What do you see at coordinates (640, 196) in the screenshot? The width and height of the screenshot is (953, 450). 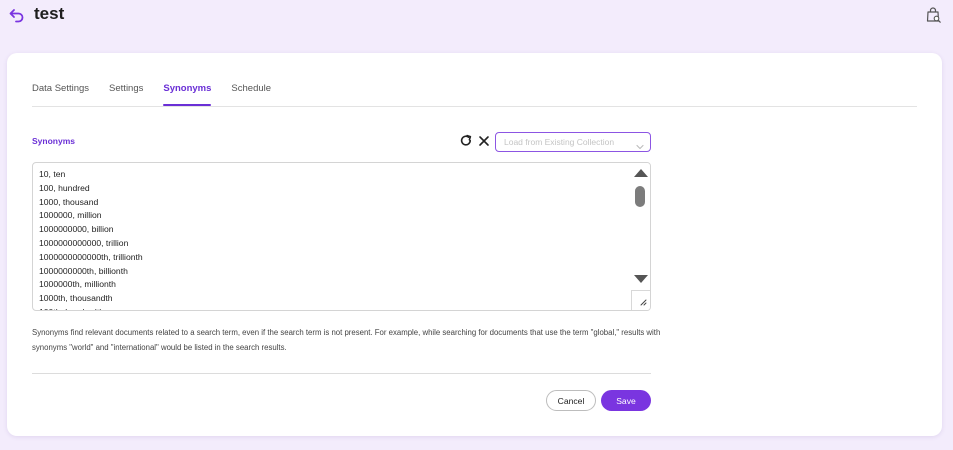 I see `scroll-thumb` at bounding box center [640, 196].